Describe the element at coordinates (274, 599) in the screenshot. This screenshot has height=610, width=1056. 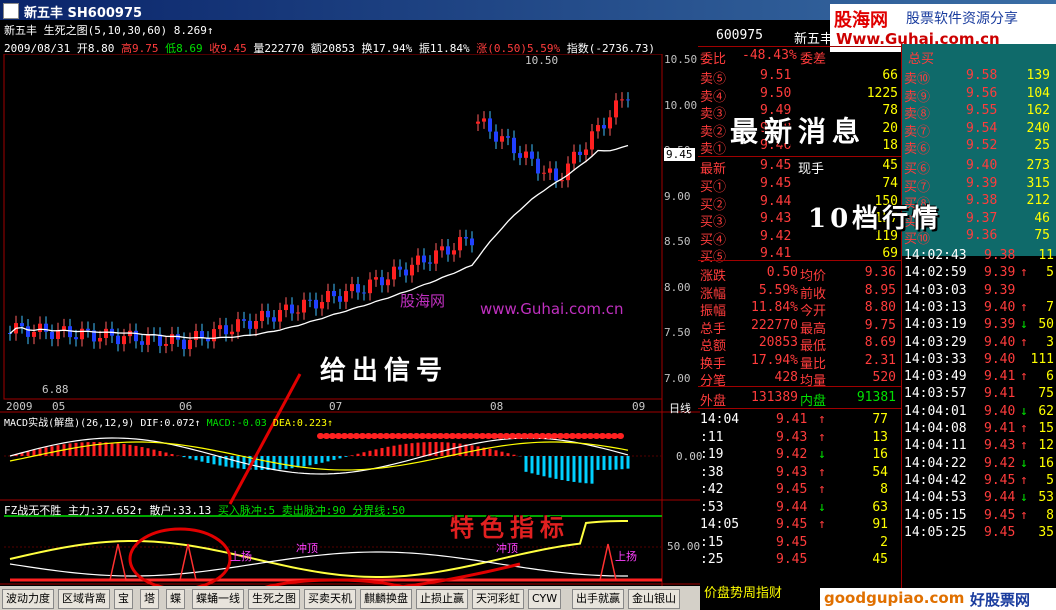
I see `indicator-tab: 生死之图` at that location.